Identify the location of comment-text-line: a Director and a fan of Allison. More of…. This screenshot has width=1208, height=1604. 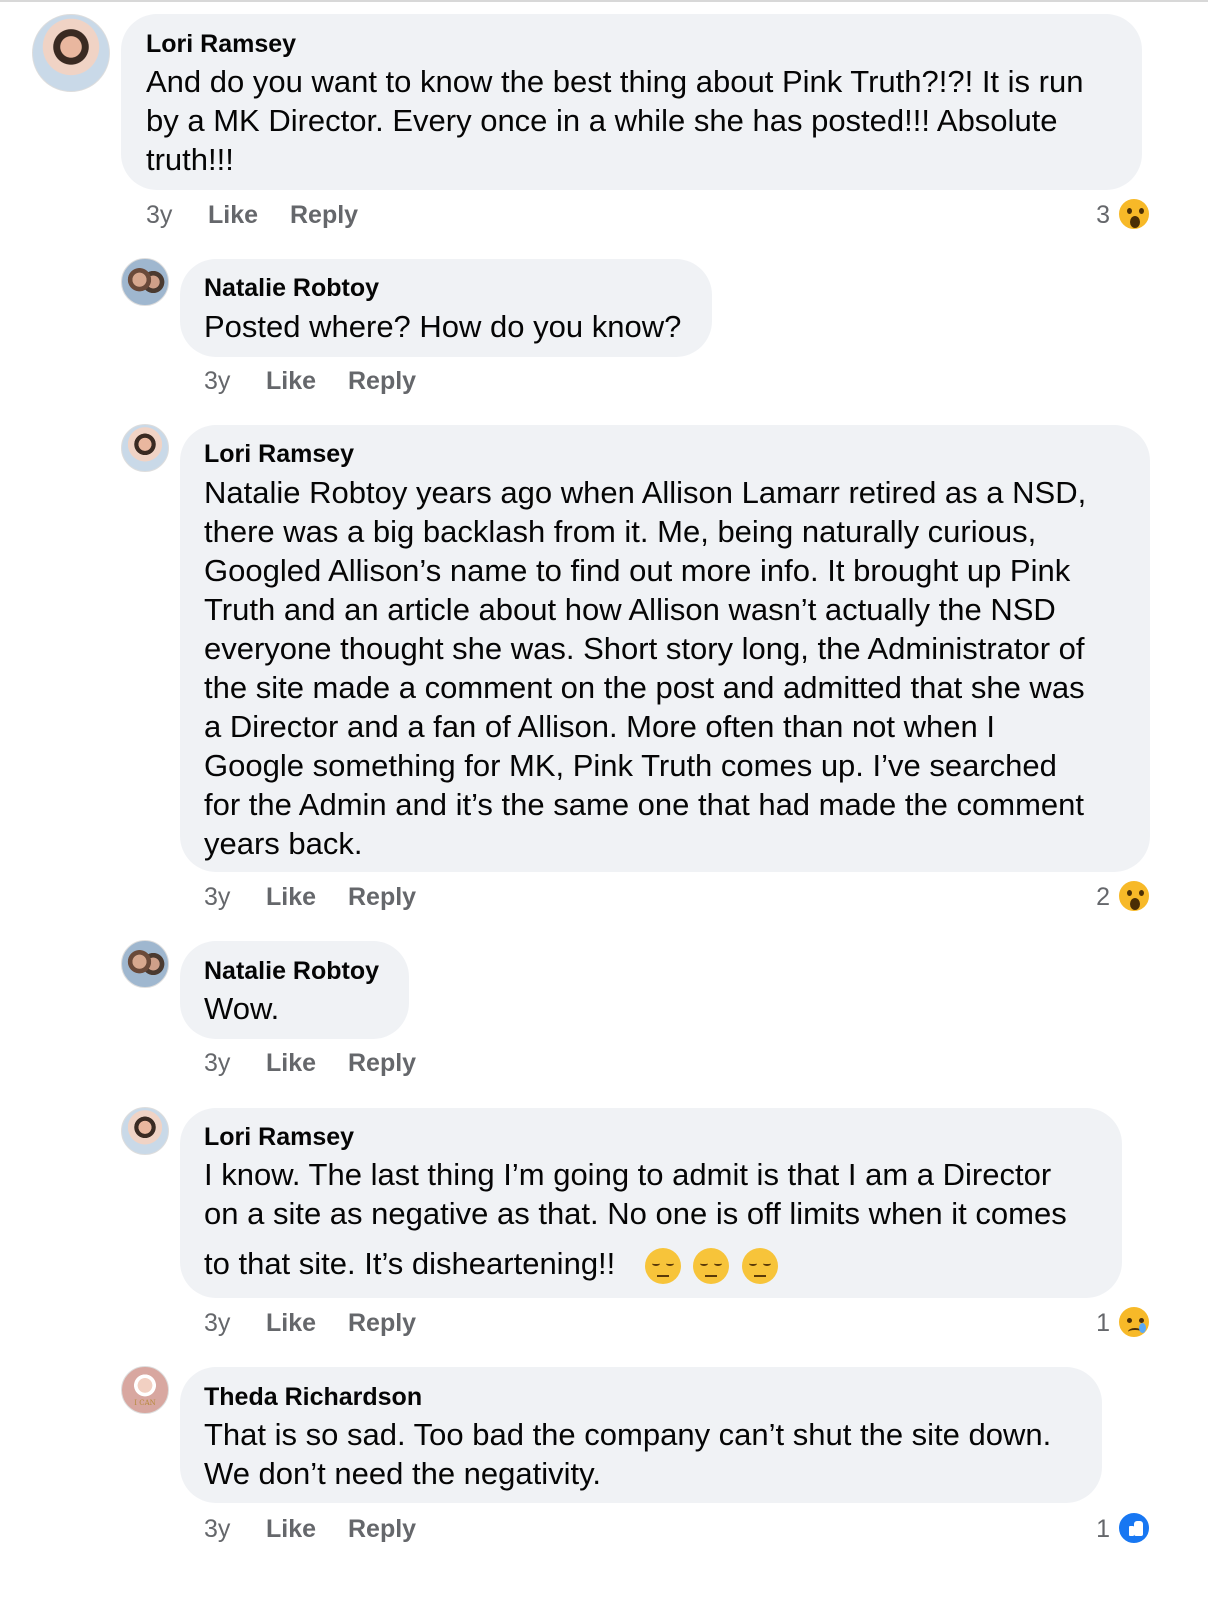
(599, 726).